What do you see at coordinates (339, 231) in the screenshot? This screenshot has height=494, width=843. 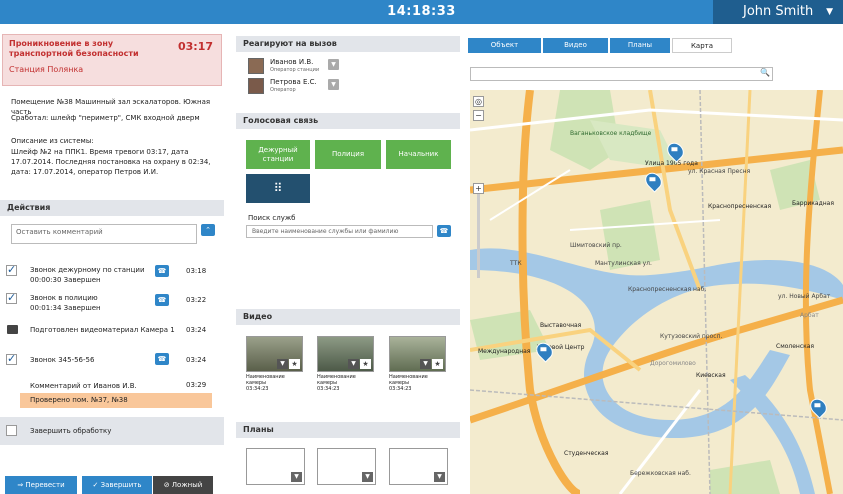 I see `service-search-input: Введите наименование службы или фамилию` at bounding box center [339, 231].